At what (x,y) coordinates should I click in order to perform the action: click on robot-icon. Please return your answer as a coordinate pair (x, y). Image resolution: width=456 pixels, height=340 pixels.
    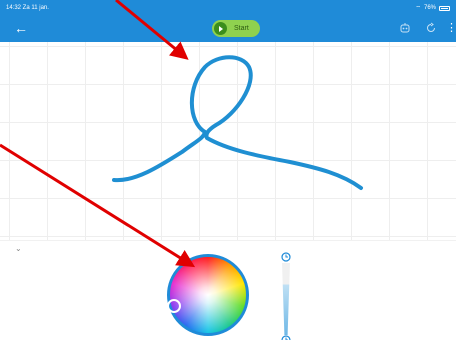
    Looking at the image, I should click on (405, 28).